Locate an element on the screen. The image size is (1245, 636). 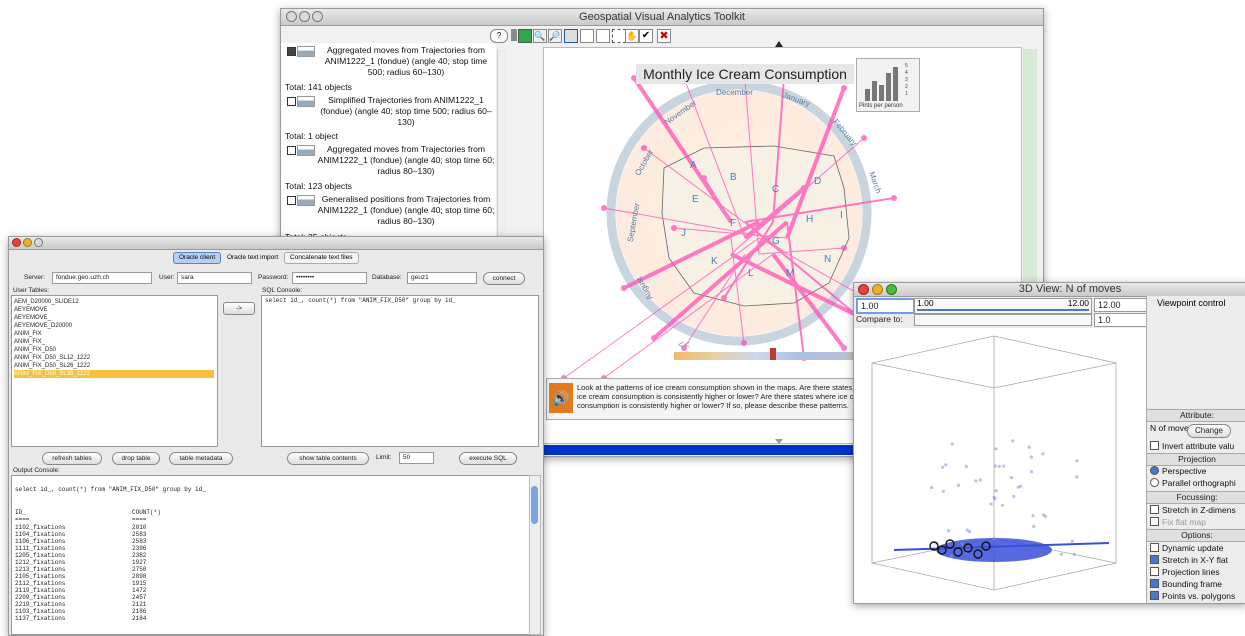
table-list-item: ANIM_FIX_ is located at coordinates (114, 342).